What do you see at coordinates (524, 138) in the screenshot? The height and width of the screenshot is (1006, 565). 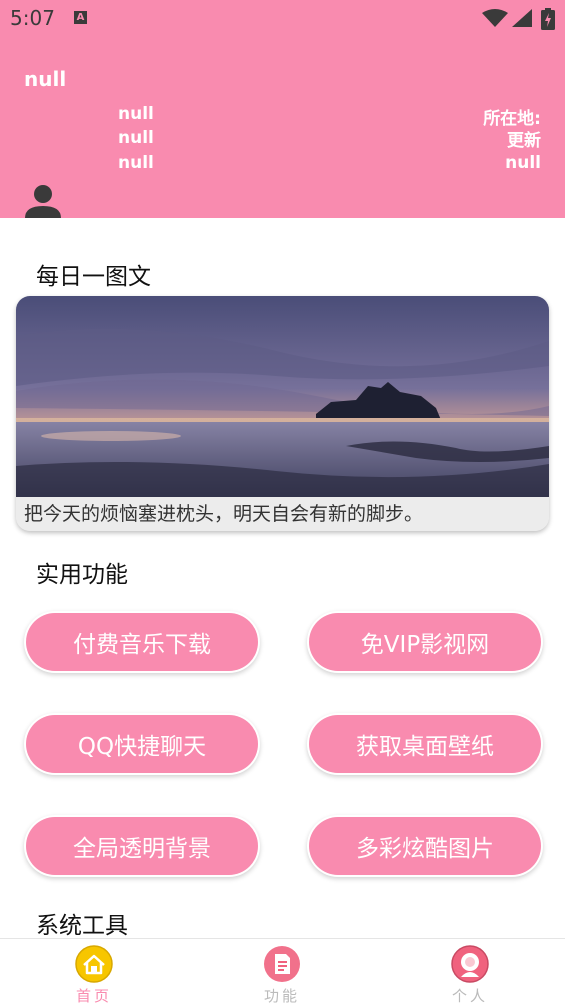 I see `refresh-button: 更新` at bounding box center [524, 138].